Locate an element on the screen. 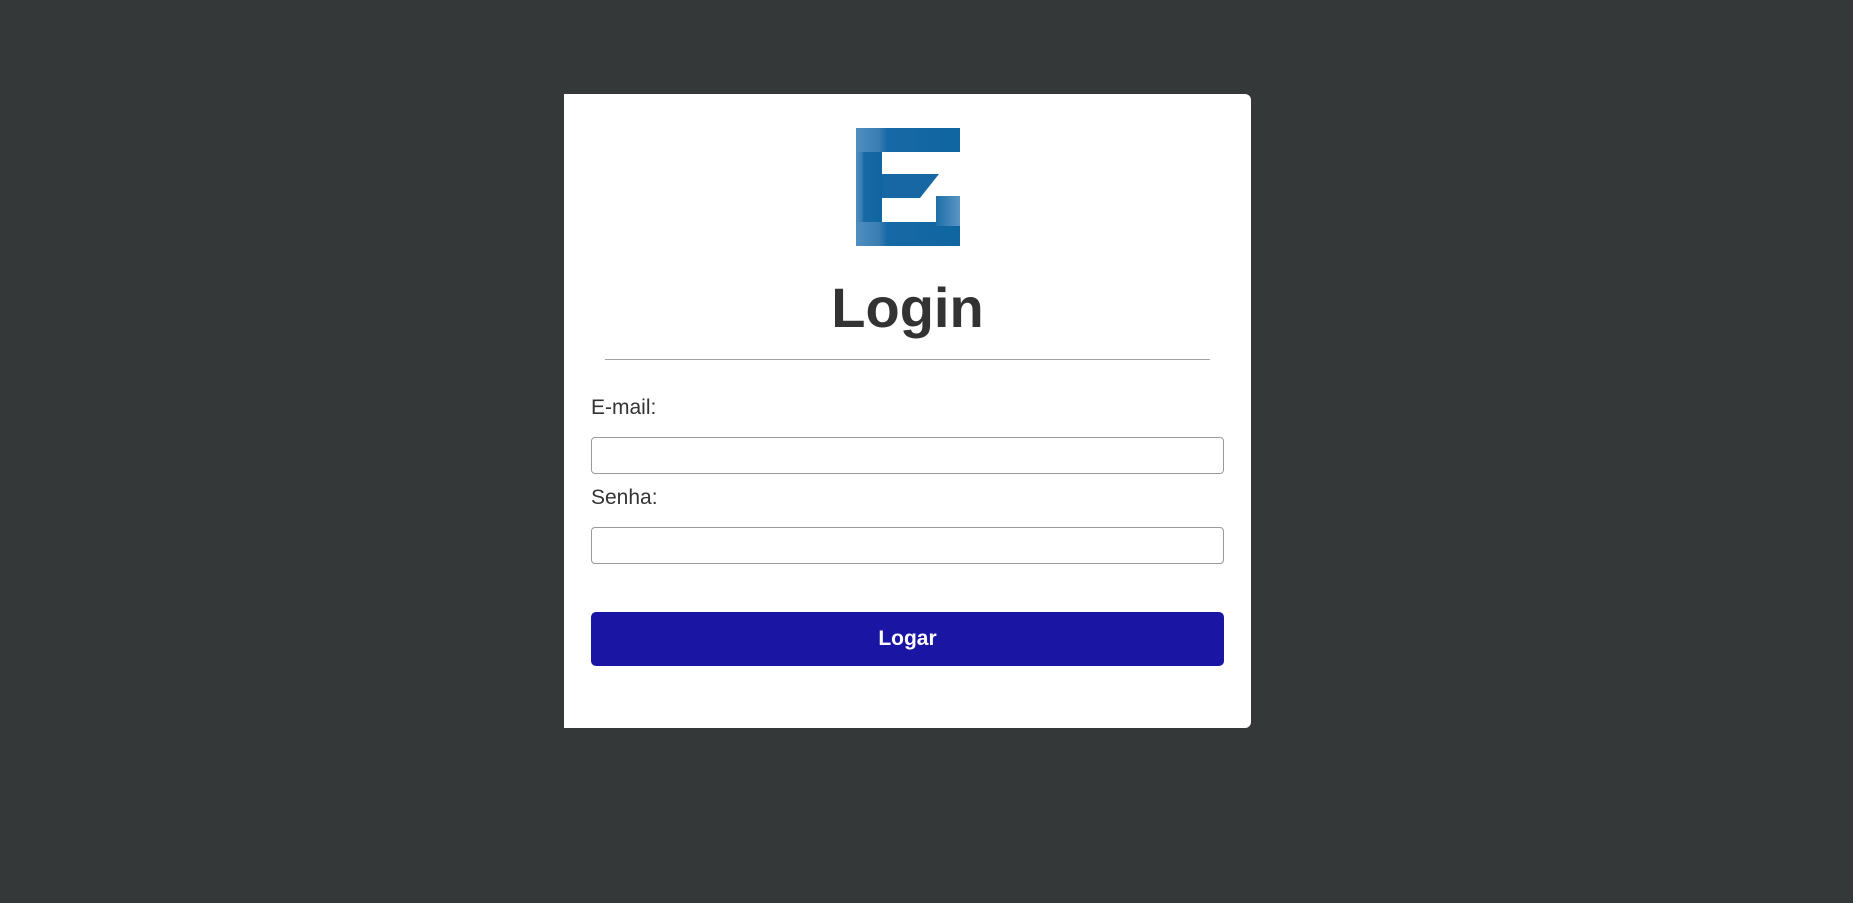 The width and height of the screenshot is (1853, 903). email-field is located at coordinates (907, 455).